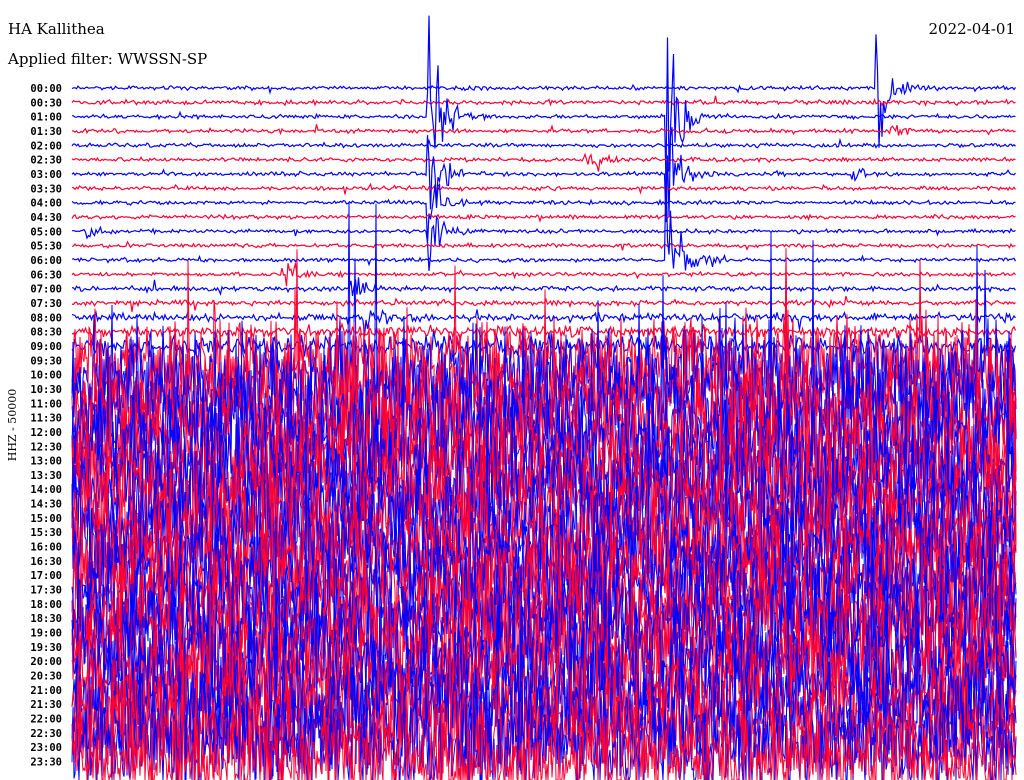 The width and height of the screenshot is (1024, 780). I want to click on time-label: 21:00, so click(46, 691).